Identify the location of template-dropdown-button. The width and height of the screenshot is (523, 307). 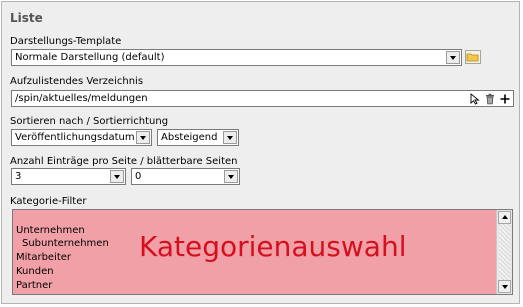
(453, 57).